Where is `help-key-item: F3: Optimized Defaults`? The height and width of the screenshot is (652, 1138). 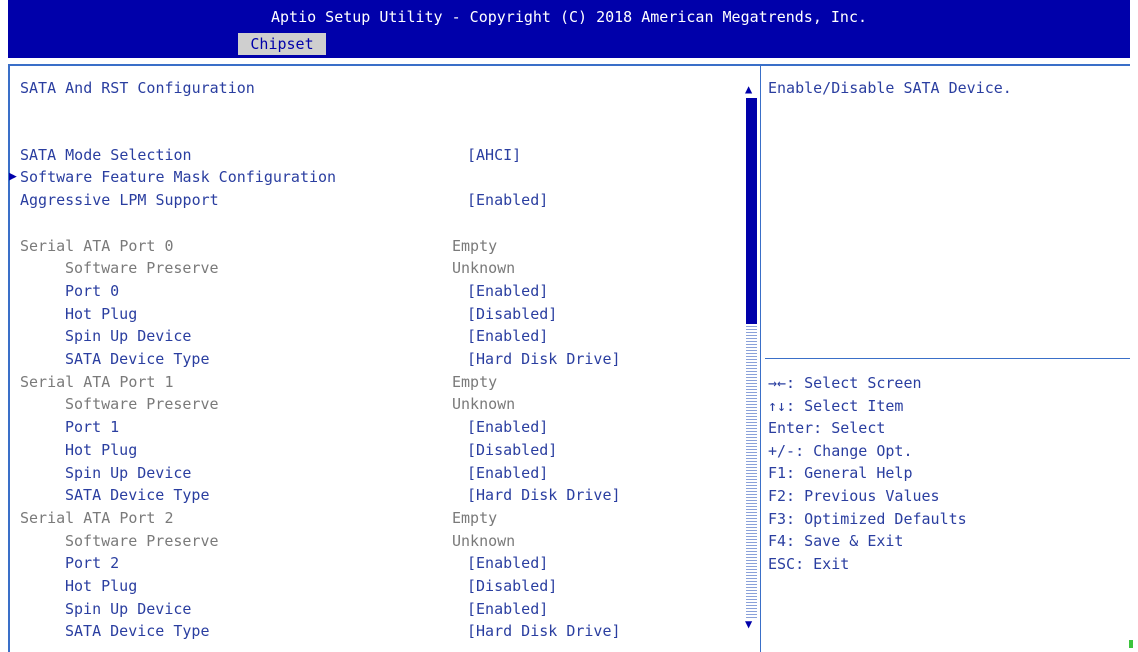
help-key-item: F3: Optimized Defaults is located at coordinates (867, 519).